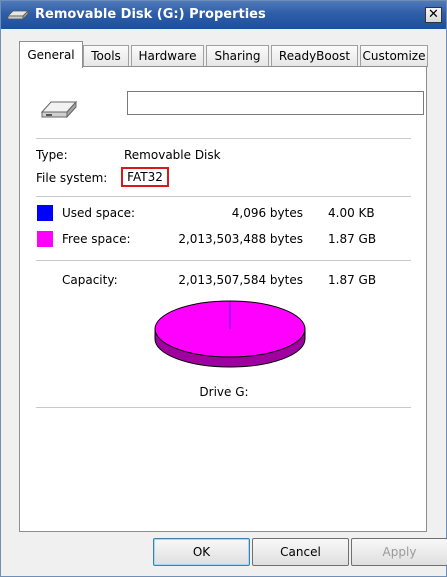 The width and height of the screenshot is (447, 577). Describe the element at coordinates (275, 103) in the screenshot. I see `drive-name-input` at that location.